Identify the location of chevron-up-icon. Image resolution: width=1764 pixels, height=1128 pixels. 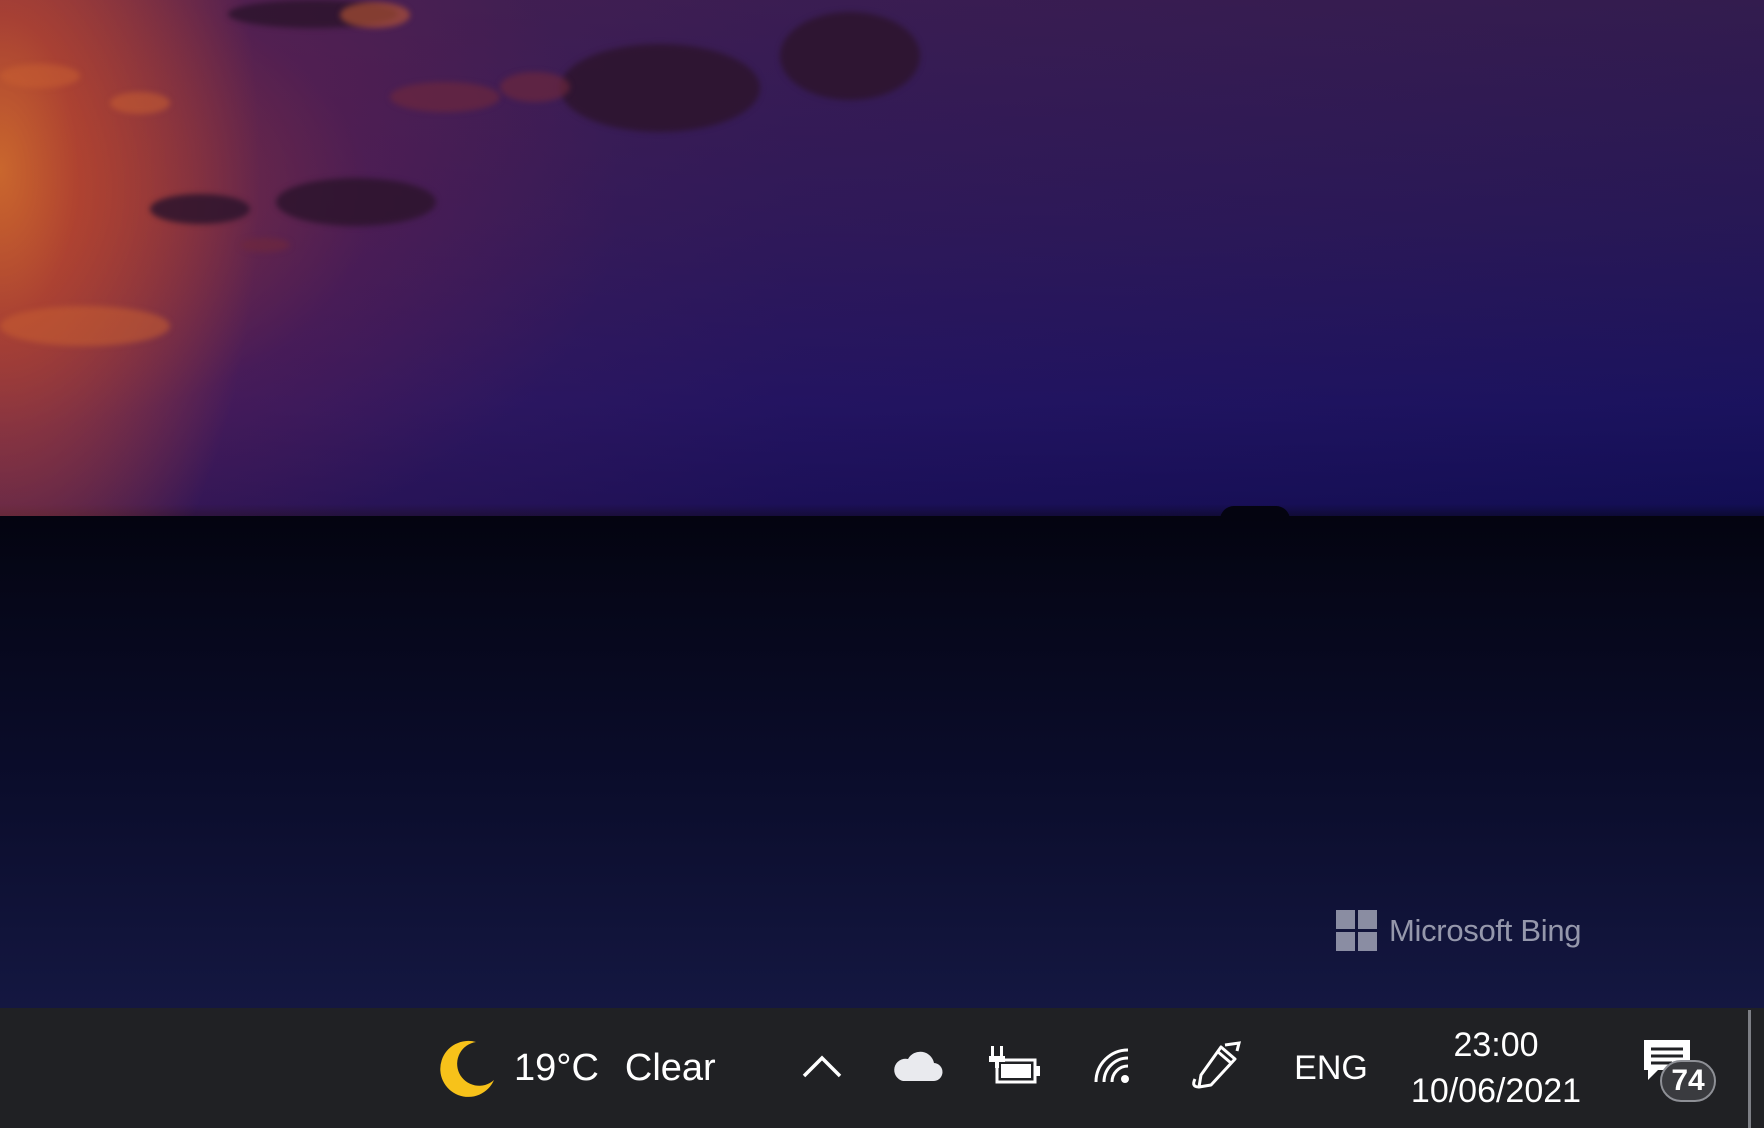
(822, 1068).